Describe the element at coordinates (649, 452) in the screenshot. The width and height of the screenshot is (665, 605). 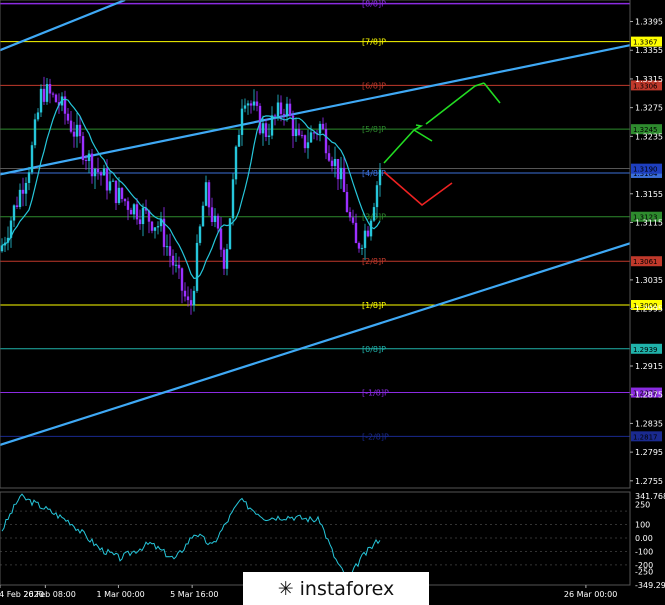
I see `price-tick-label: 1.2795` at that location.